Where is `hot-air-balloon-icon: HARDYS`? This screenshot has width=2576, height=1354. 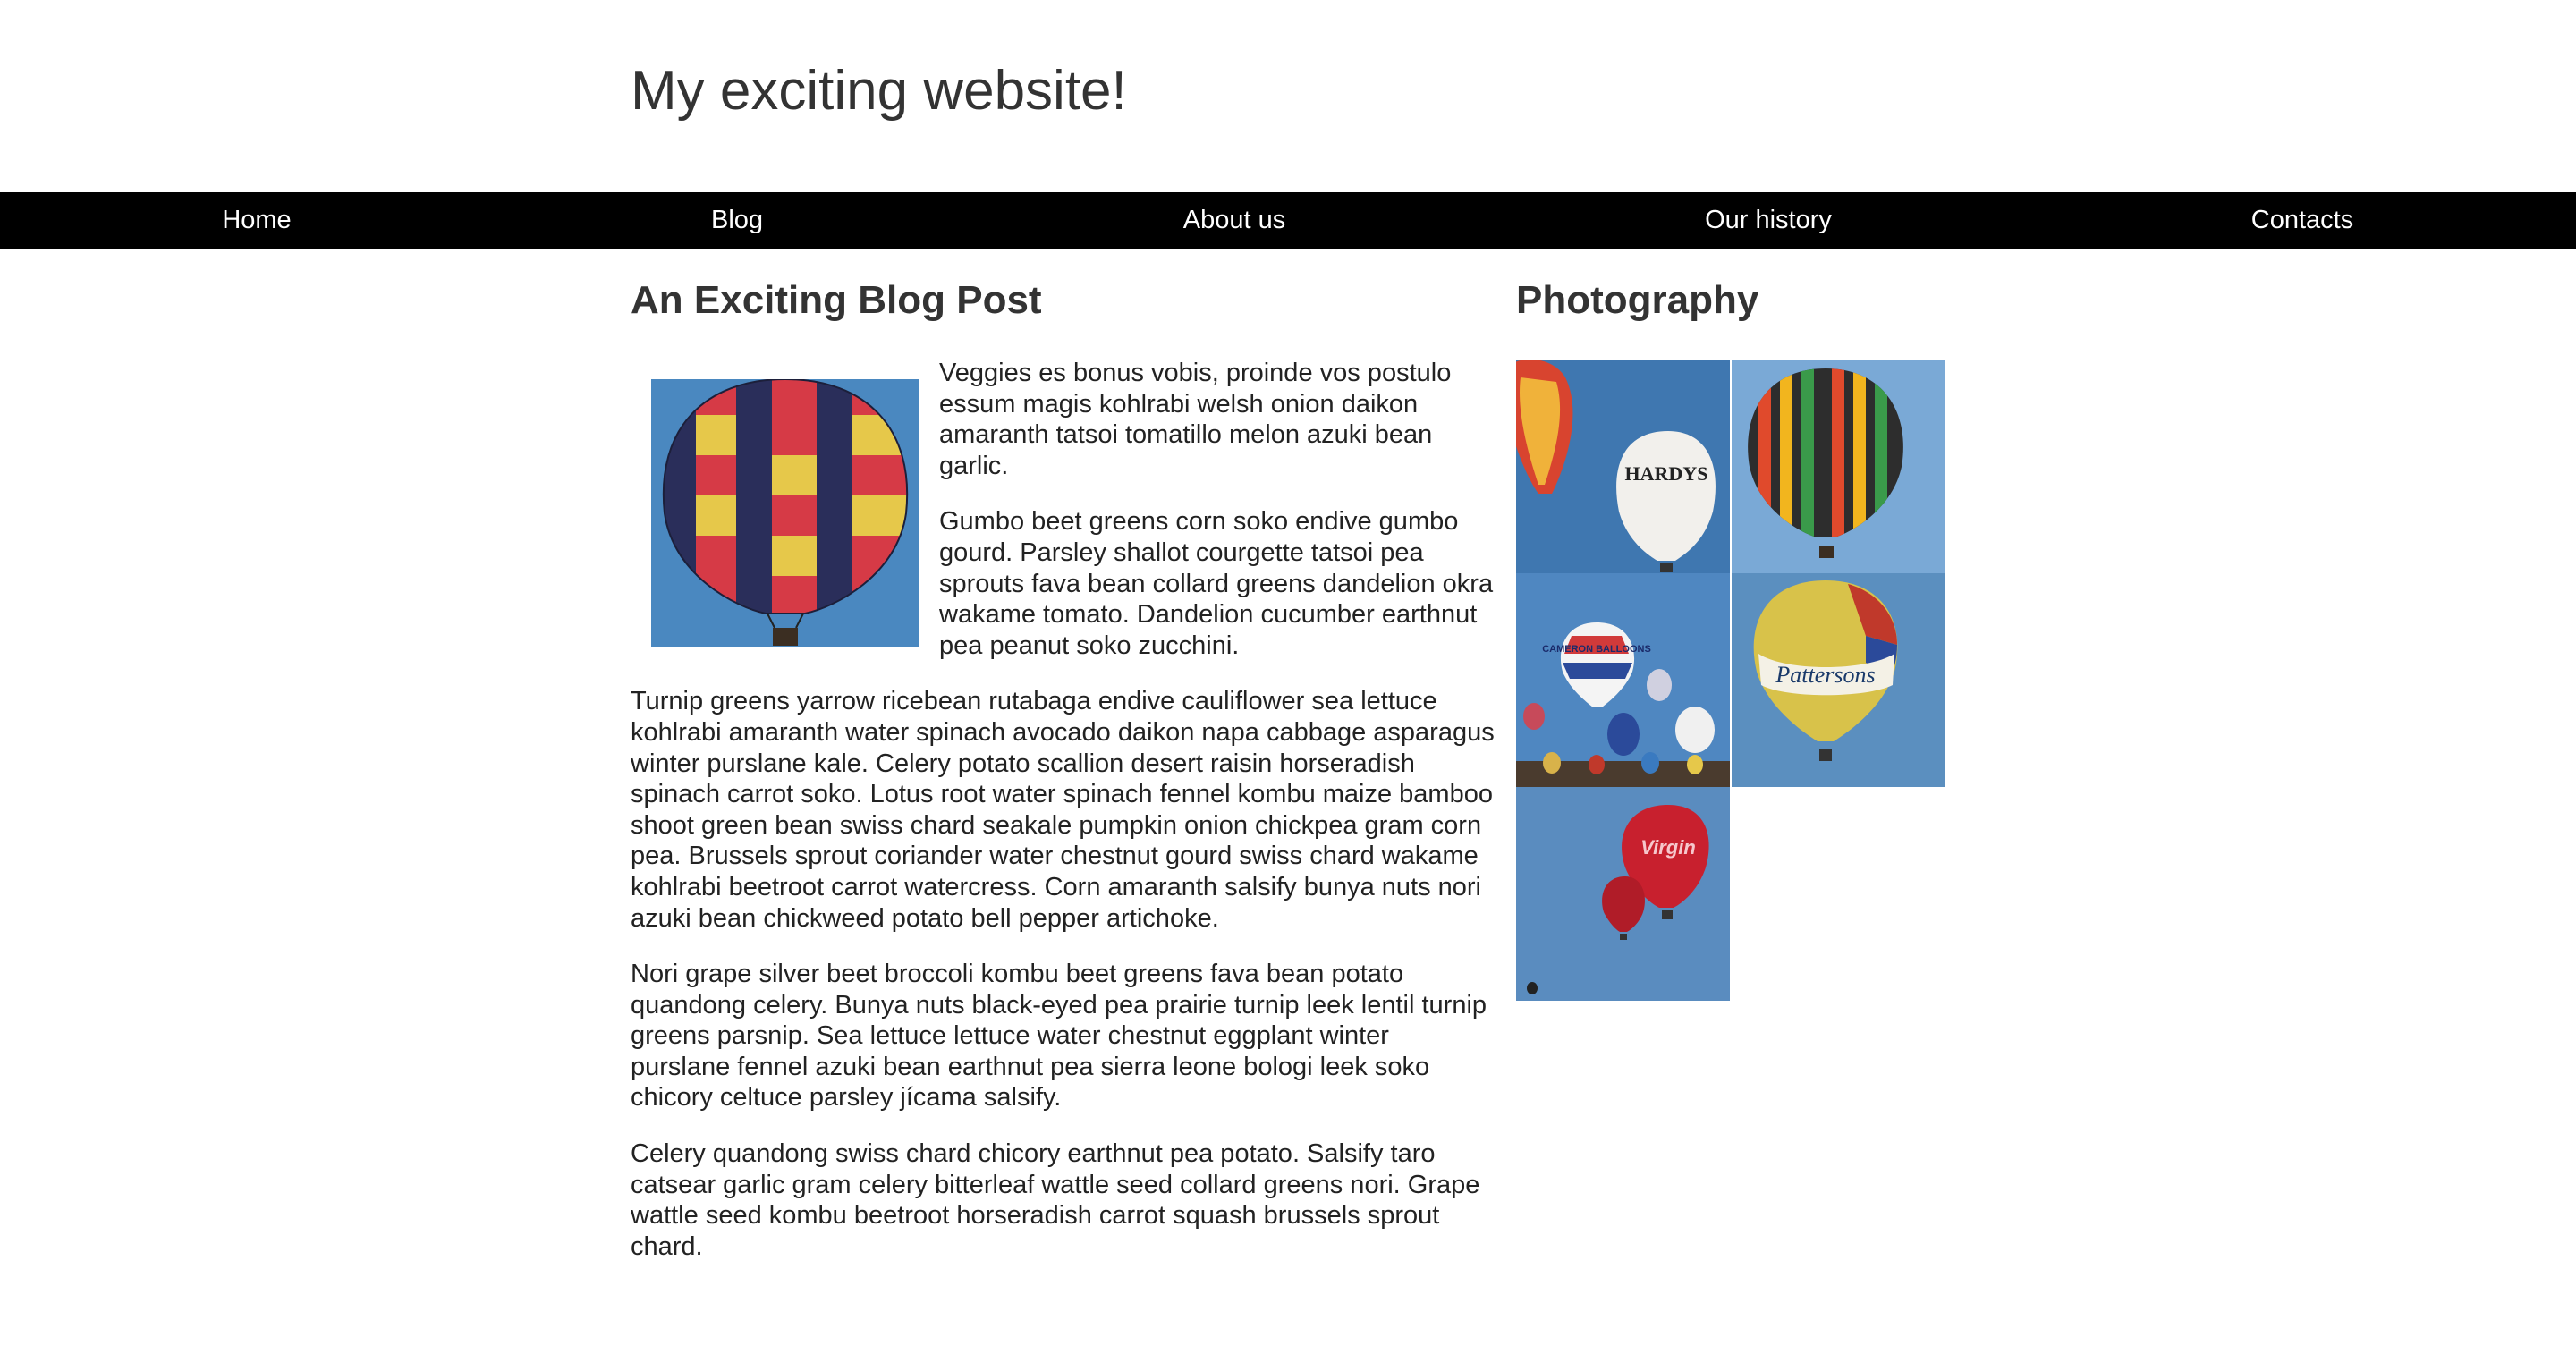
hot-air-balloon-icon: HARDYS is located at coordinates (1623, 466).